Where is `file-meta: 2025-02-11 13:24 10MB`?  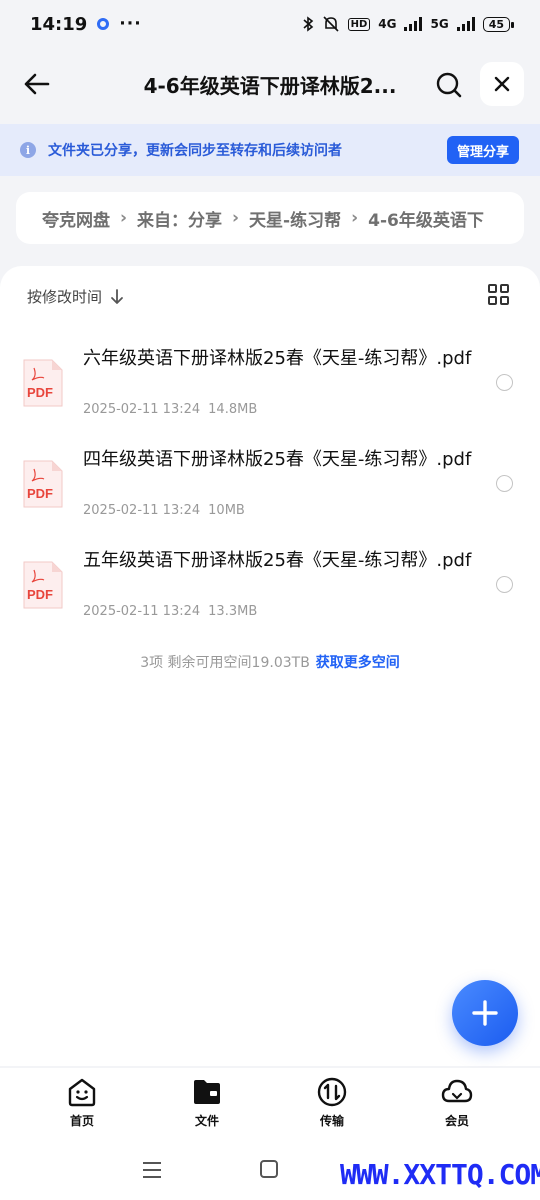 file-meta: 2025-02-11 13:24 10MB is located at coordinates (164, 510).